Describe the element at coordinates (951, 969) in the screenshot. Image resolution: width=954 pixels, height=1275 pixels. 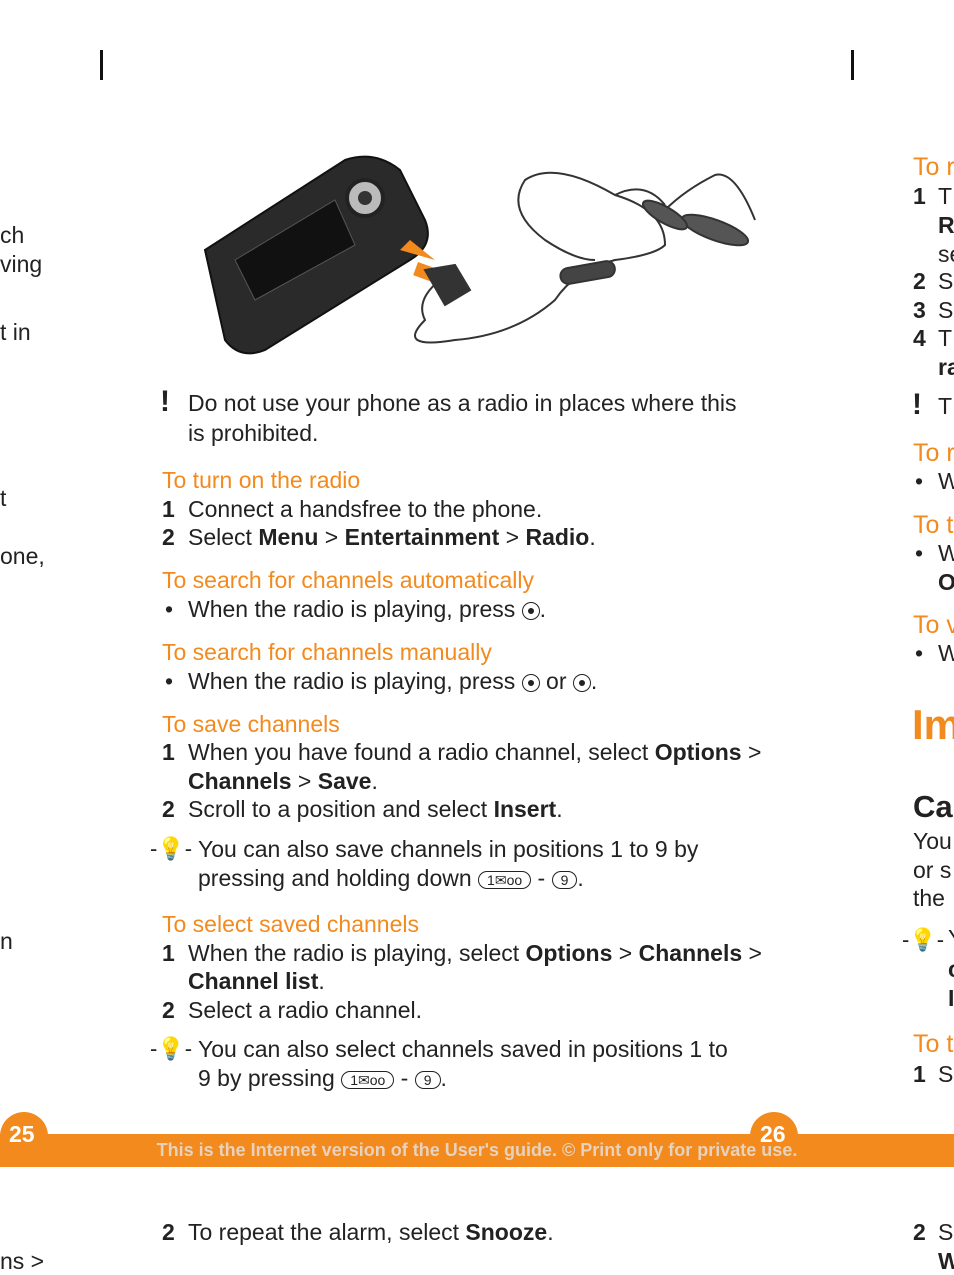
I see `right-fragment: c` at that location.